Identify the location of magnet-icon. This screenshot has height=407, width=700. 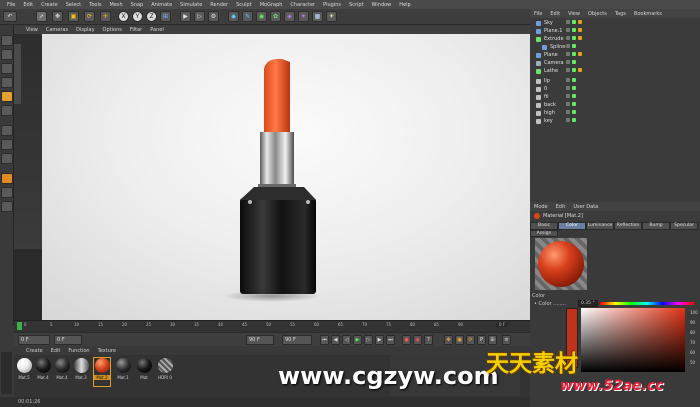
(7, 178).